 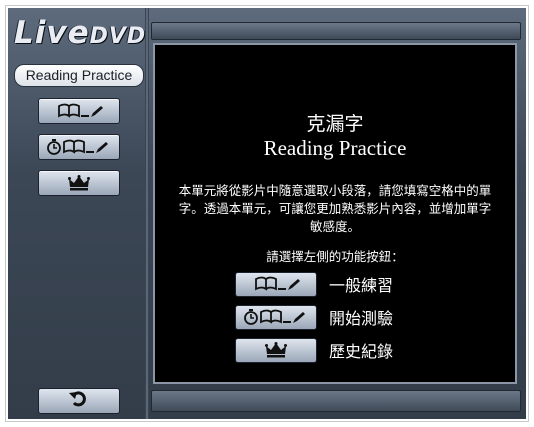 What do you see at coordinates (336, 31) in the screenshot?
I see `top-bar` at bounding box center [336, 31].